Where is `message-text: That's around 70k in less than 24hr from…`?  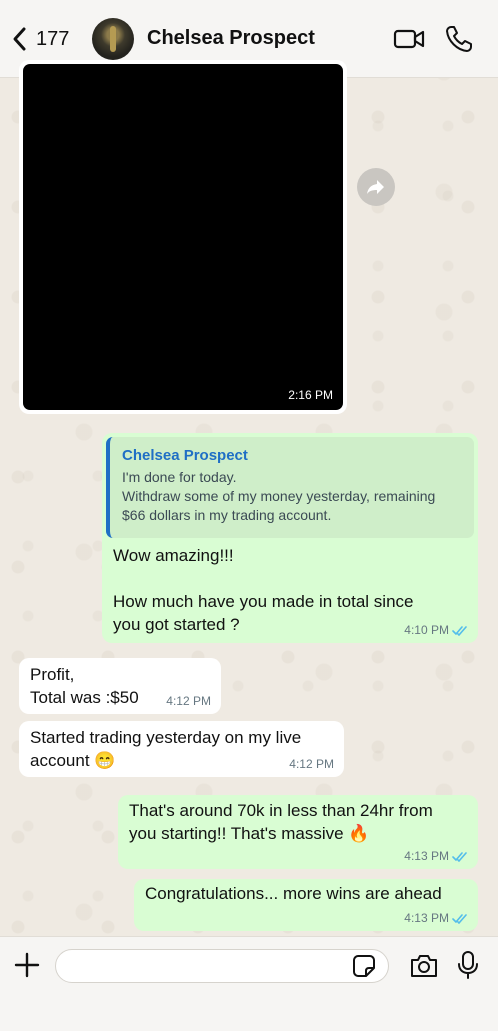
message-text: That's around 70k in less than 24hr from… is located at coordinates (281, 822).